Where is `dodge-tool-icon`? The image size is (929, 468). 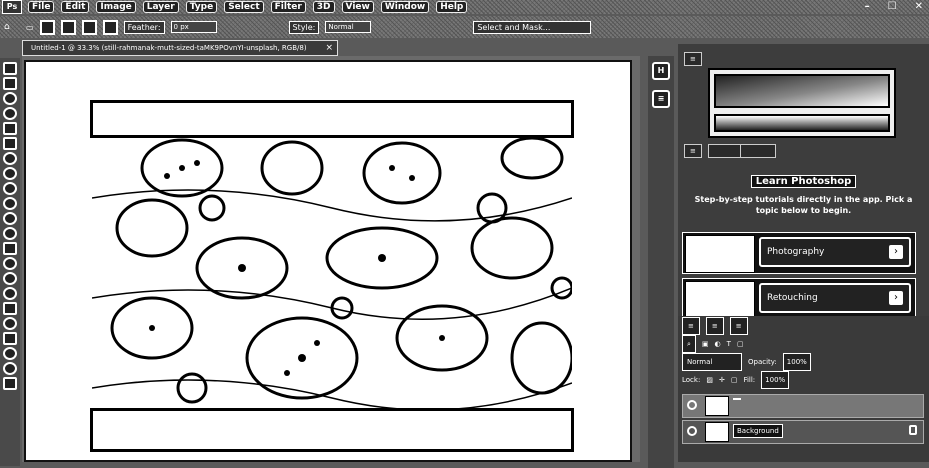
dodge-tool-icon is located at coordinates (10, 278).